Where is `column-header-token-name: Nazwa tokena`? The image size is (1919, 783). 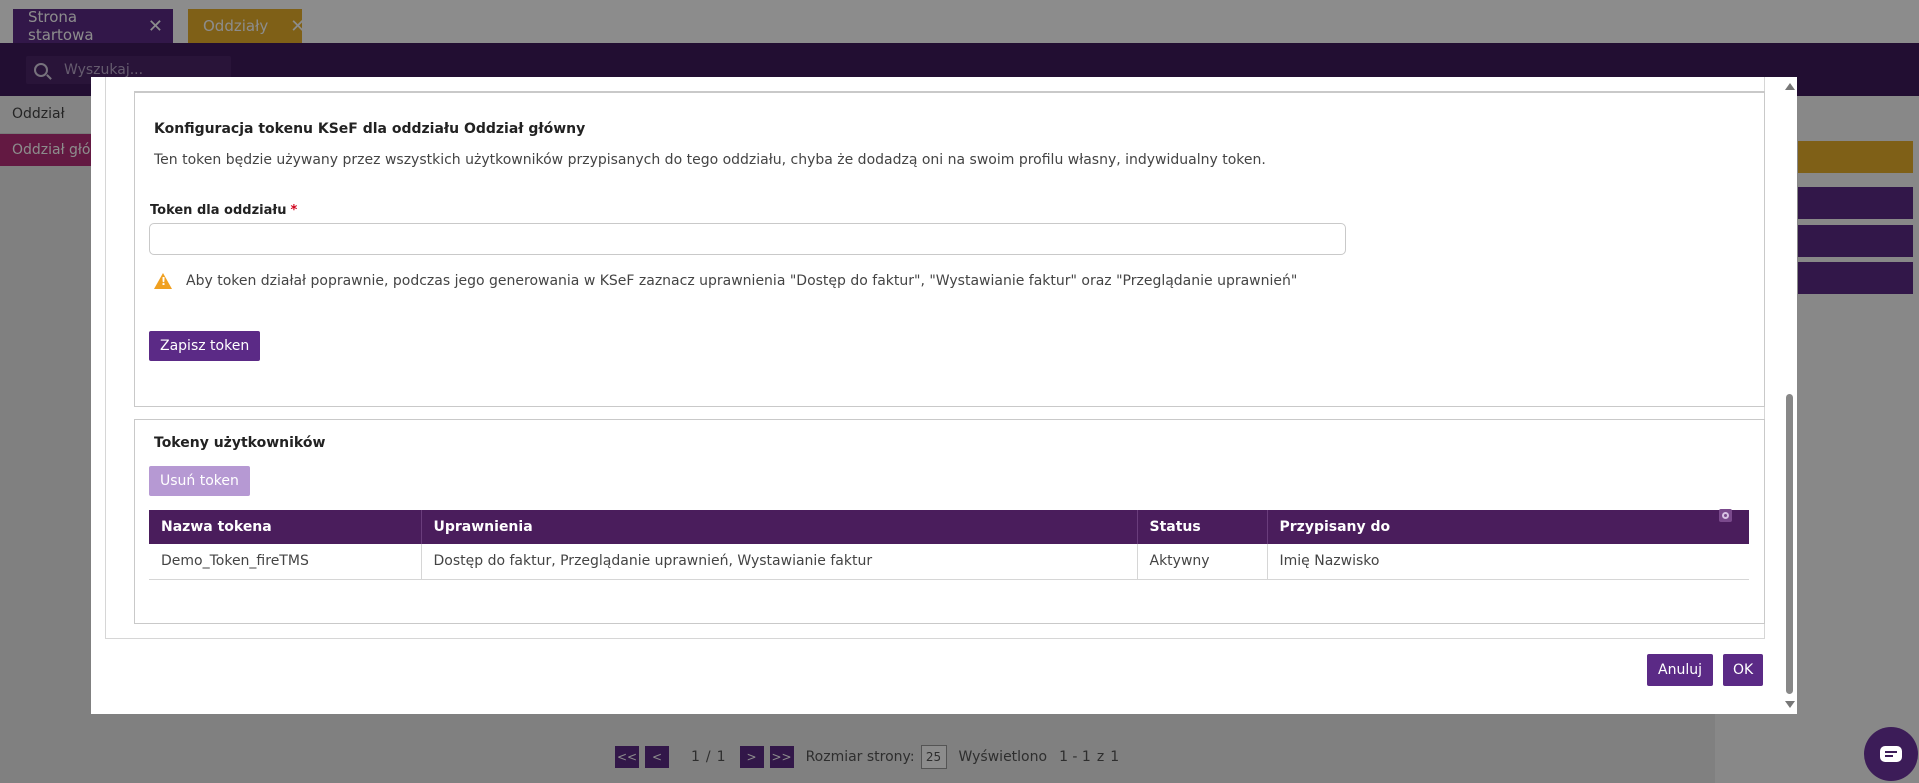
column-header-token-name: Nazwa tokena is located at coordinates (285, 527).